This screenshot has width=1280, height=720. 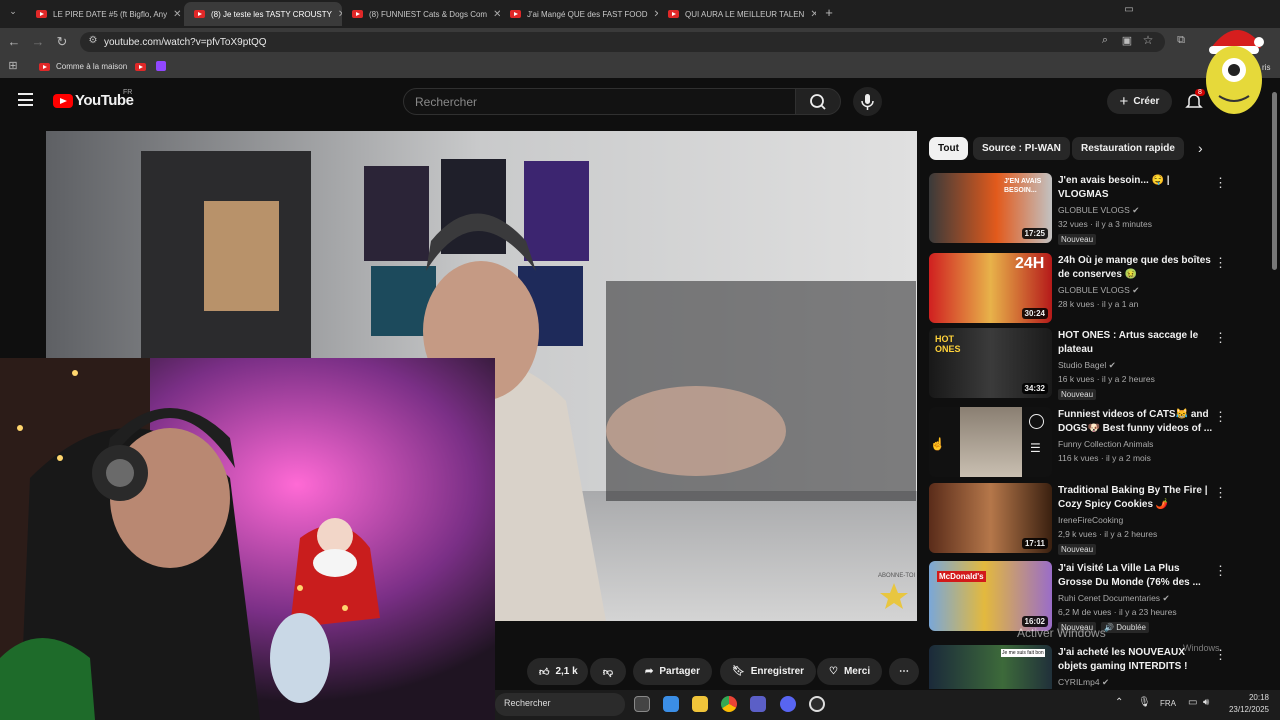 What do you see at coordinates (1021, 148) in the screenshot?
I see `chip-source: Source : PI-WAN` at bounding box center [1021, 148].